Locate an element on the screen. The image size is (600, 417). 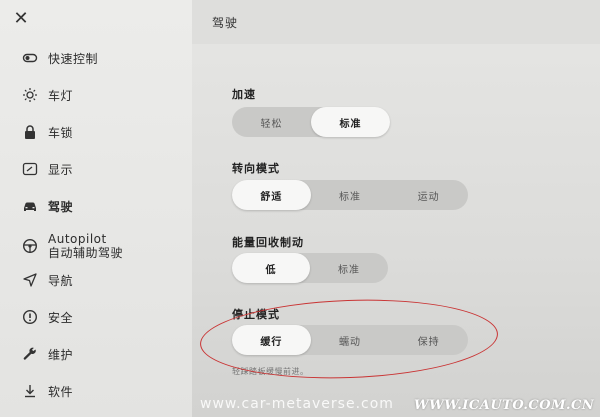
stopping-option-hold: 保持 is located at coordinates (428, 340).